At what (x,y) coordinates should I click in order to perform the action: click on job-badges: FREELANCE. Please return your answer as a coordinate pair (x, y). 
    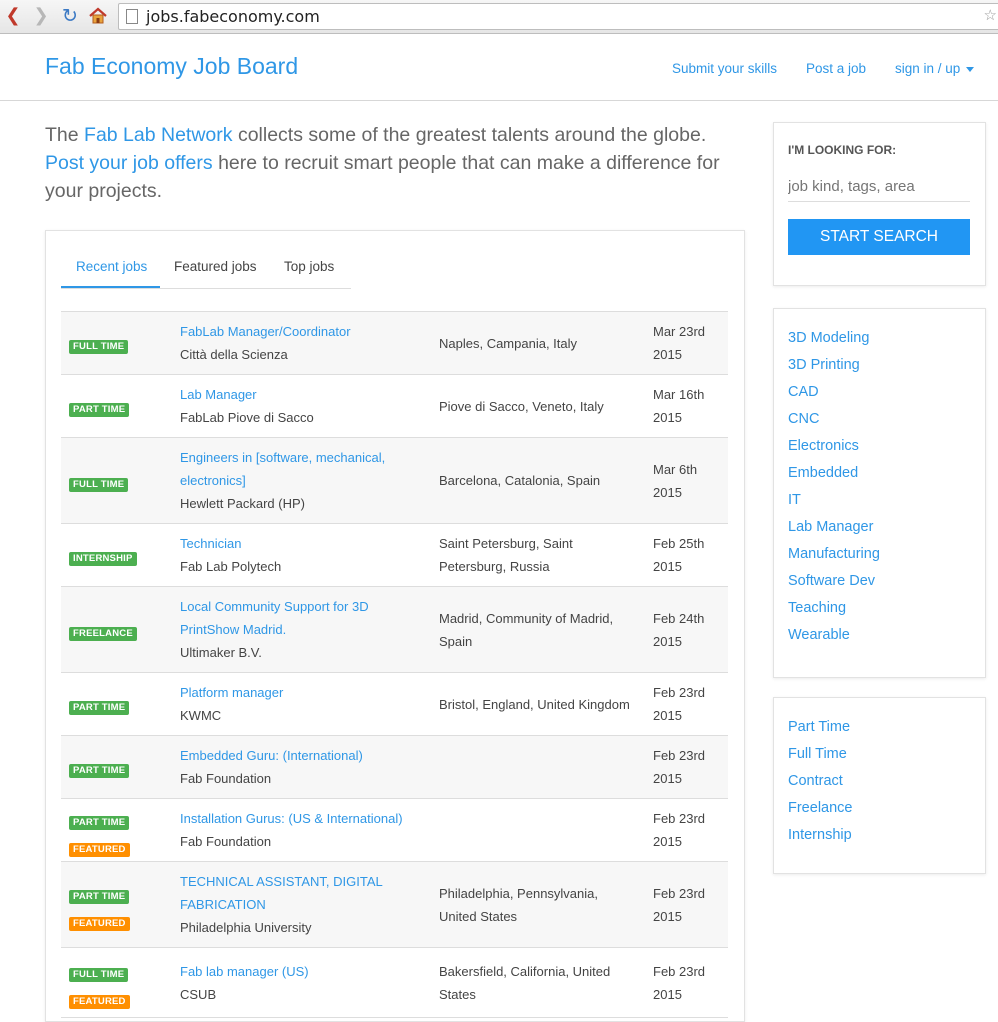
    Looking at the image, I should click on (103, 632).